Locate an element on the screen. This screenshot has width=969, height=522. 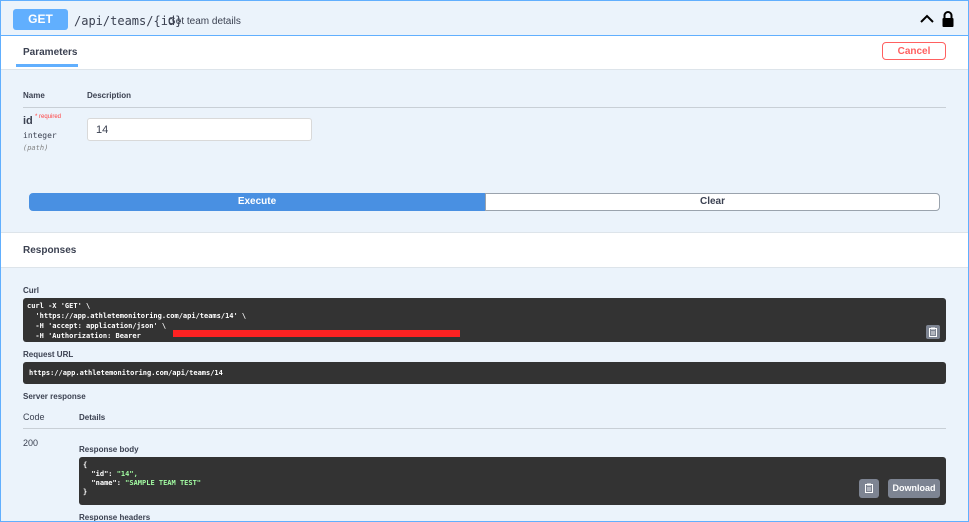
json-key: "id": is located at coordinates (100, 474).